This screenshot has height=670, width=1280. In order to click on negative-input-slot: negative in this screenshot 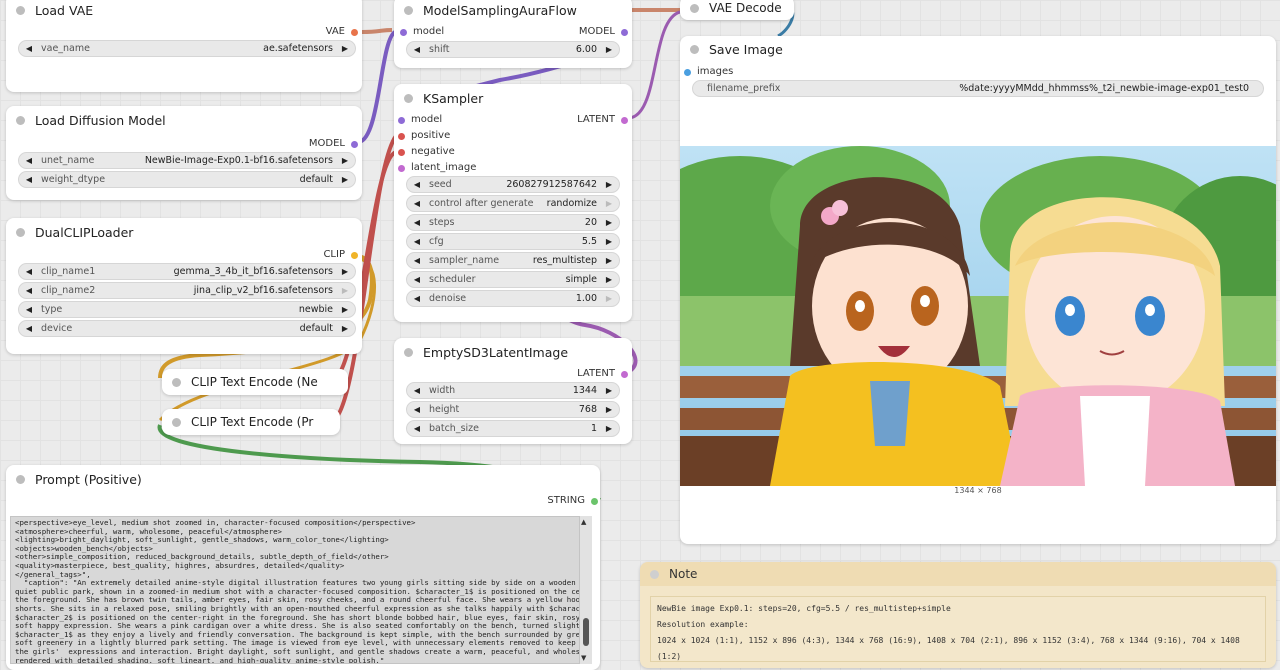, I will do `click(426, 152)`.